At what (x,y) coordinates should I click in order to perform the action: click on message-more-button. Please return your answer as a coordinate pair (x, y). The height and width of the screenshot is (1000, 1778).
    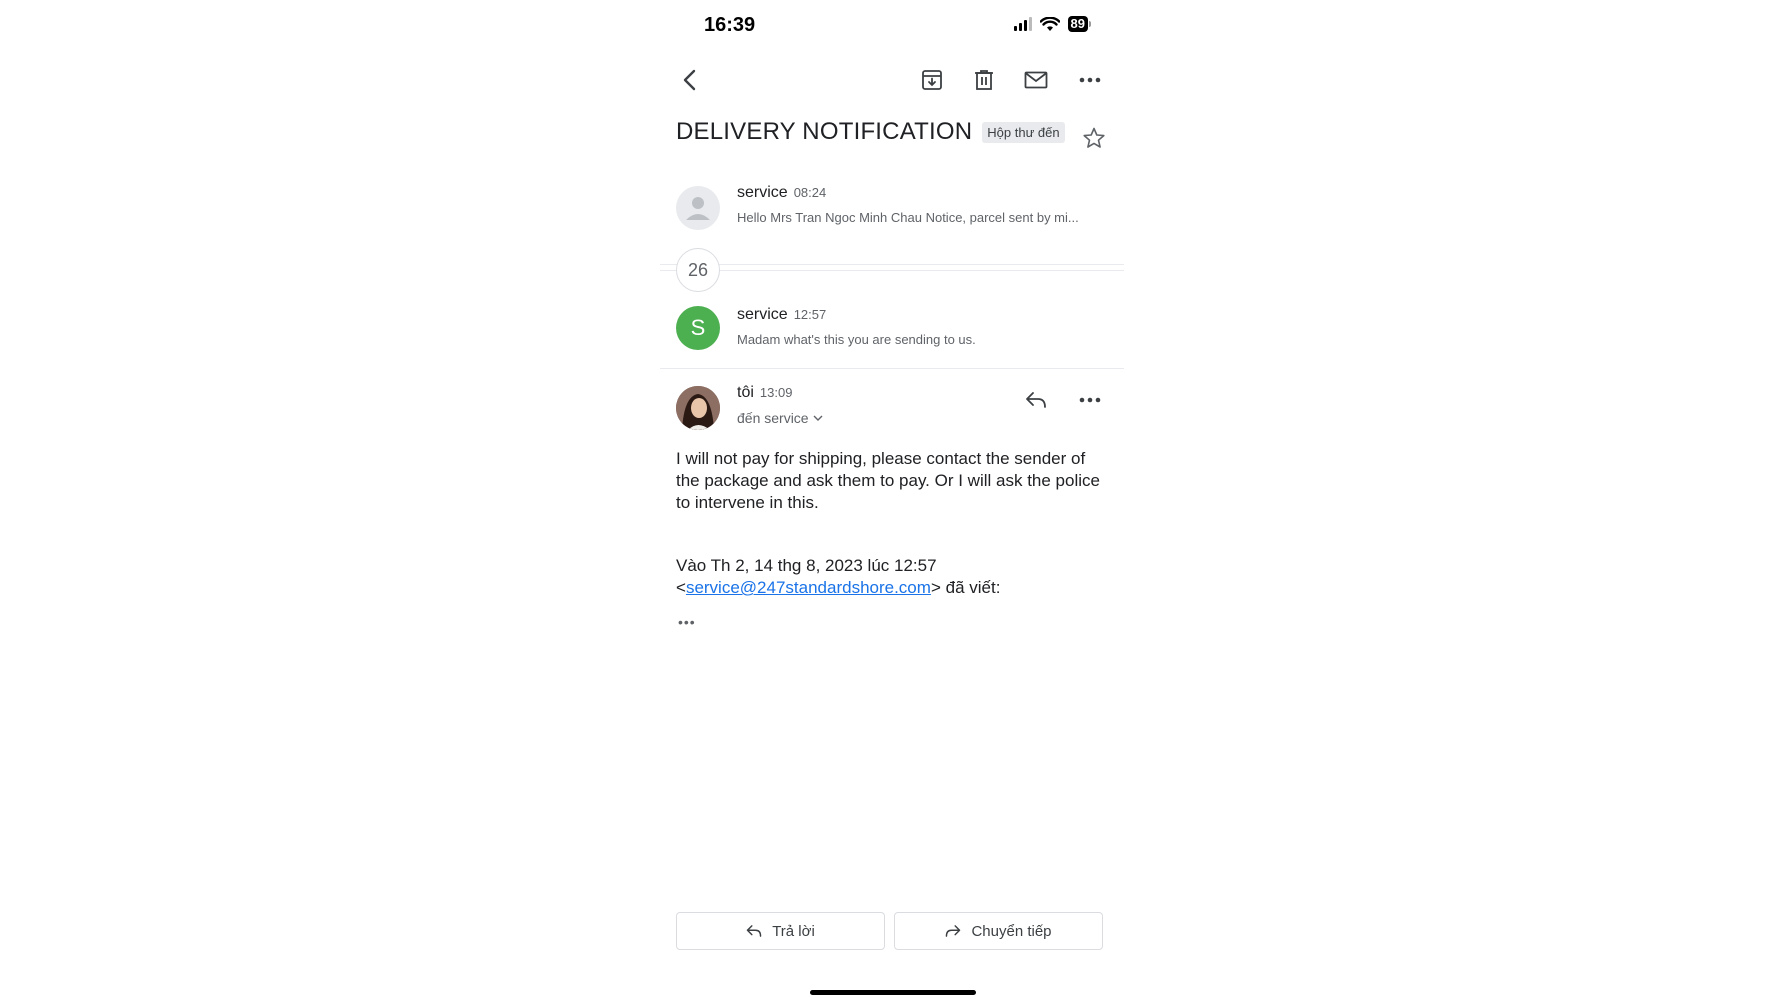
    Looking at the image, I should click on (1090, 400).